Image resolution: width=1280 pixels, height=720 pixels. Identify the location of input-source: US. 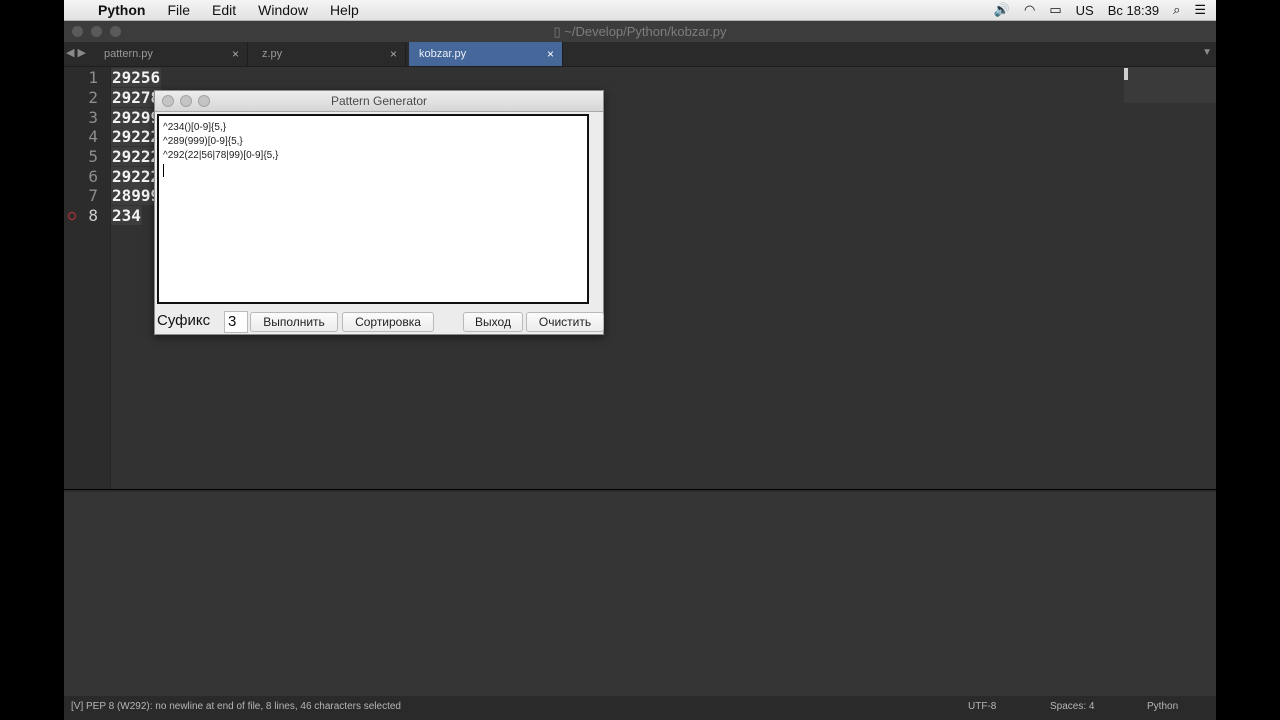
(1085, 10).